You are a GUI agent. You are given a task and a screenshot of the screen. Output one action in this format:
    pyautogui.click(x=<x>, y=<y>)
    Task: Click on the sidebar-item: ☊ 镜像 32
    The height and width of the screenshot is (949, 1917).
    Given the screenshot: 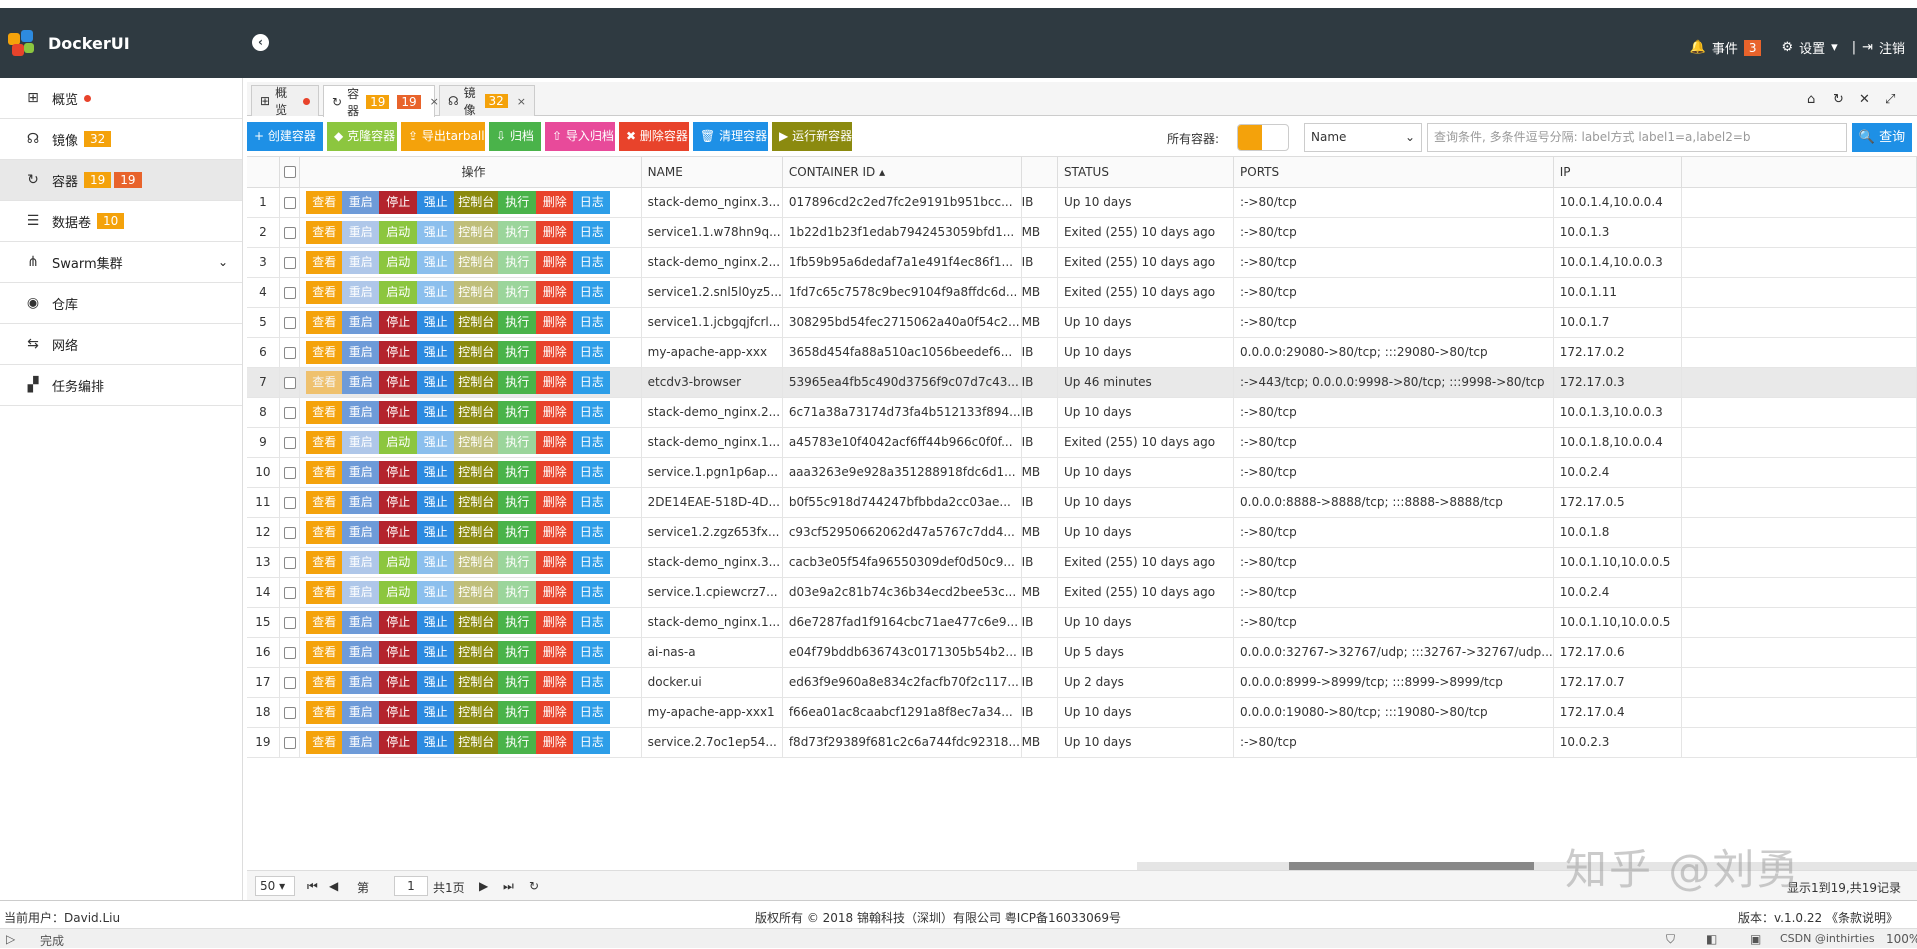 What is the action you would take?
    pyautogui.click(x=121, y=139)
    